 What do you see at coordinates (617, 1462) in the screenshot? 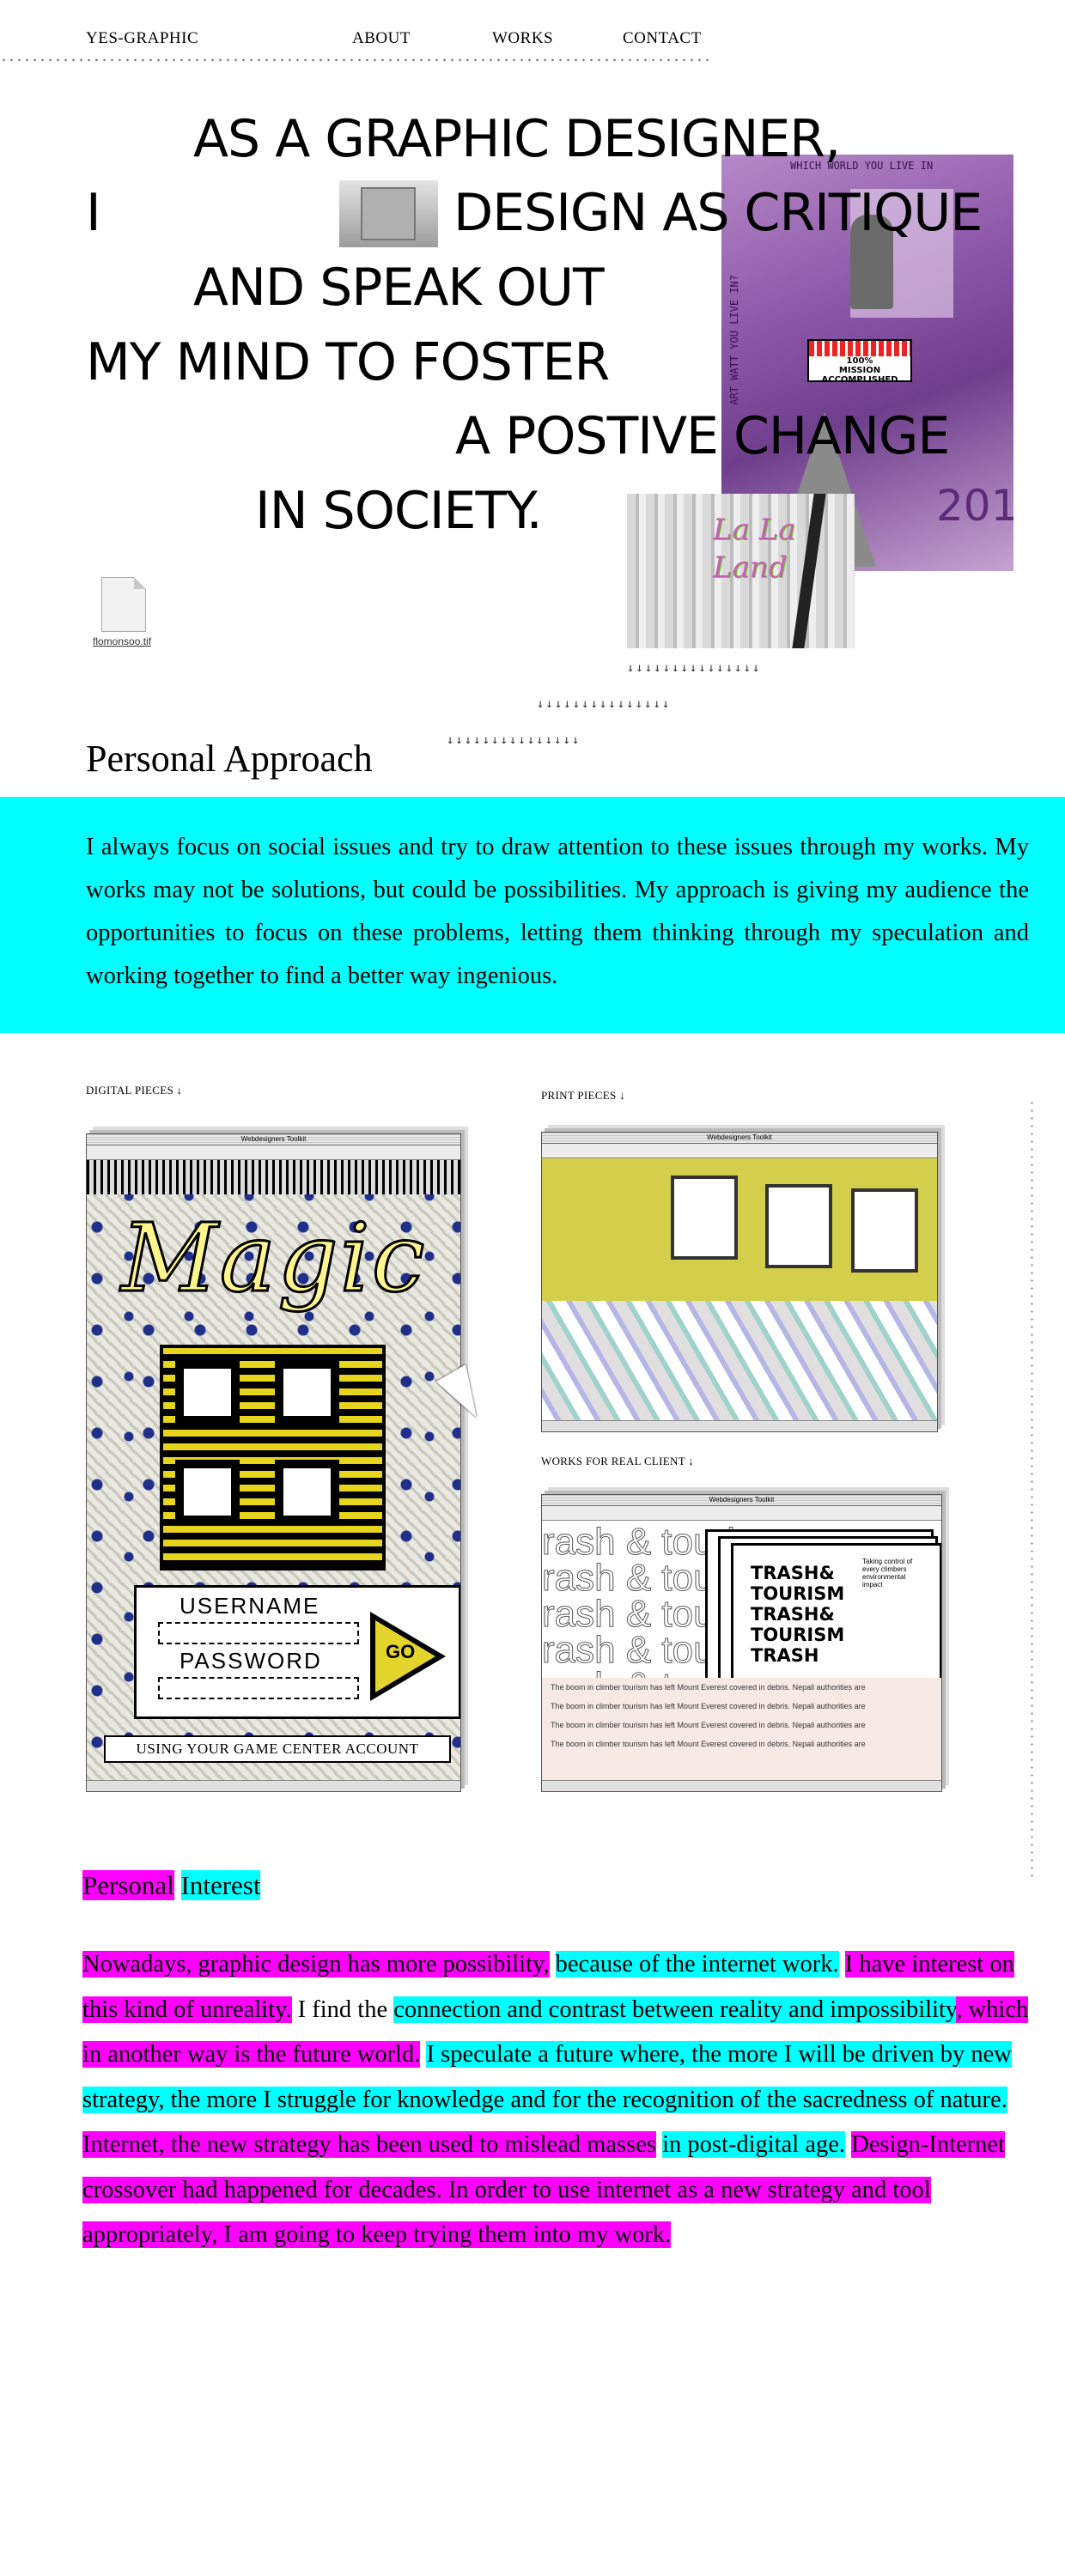
I see `real-client-label: WORKS FOR REAL CLIENT ↓` at bounding box center [617, 1462].